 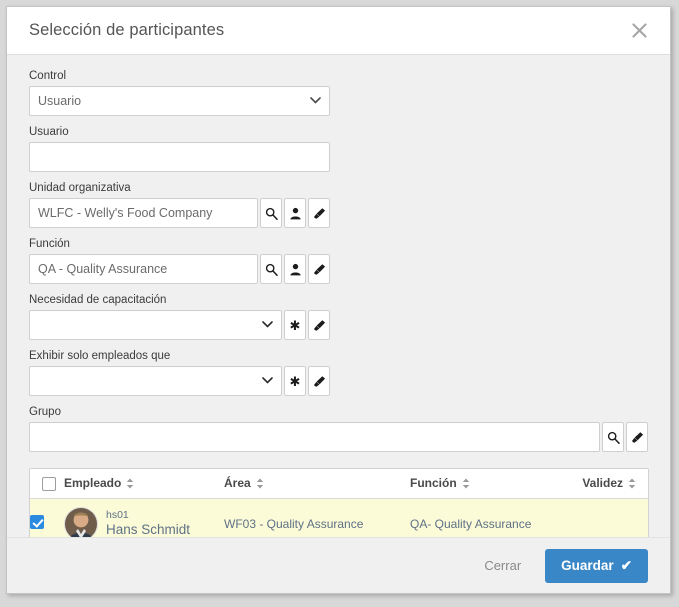 I want to click on field-unidad-label: Unidad organizativa, so click(x=80, y=188).